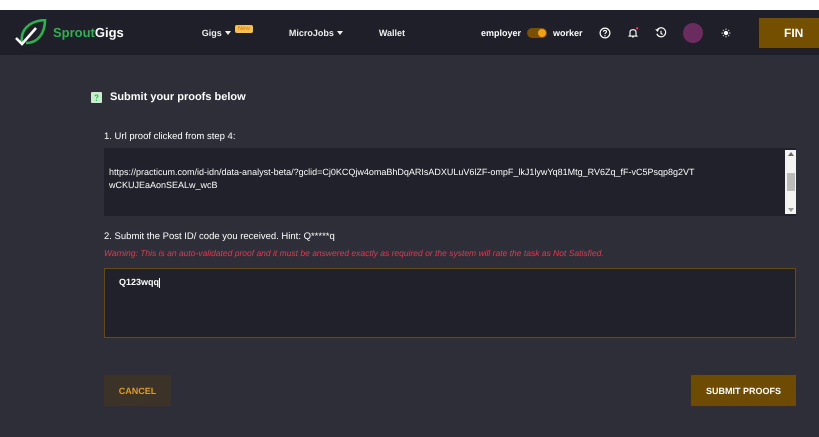 This screenshot has height=437, width=819. What do you see at coordinates (137, 390) in the screenshot?
I see `cancel-button: CANCEL` at bounding box center [137, 390].